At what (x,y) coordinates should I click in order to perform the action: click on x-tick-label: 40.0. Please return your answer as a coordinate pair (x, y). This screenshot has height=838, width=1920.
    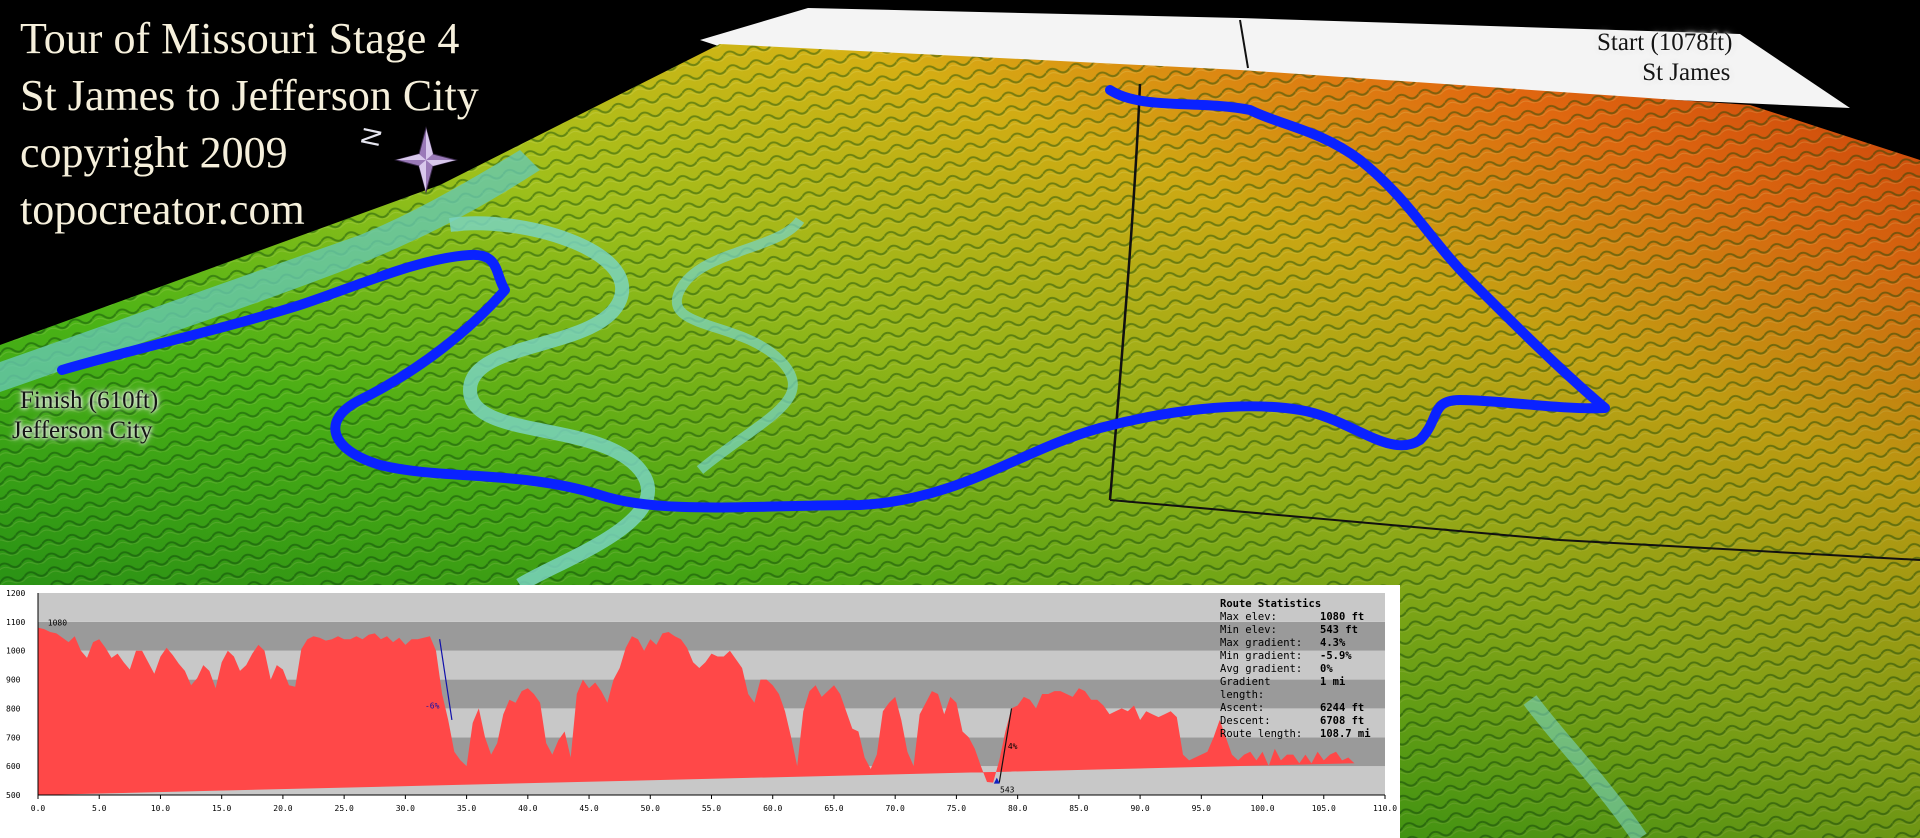
    Looking at the image, I should click on (527, 808).